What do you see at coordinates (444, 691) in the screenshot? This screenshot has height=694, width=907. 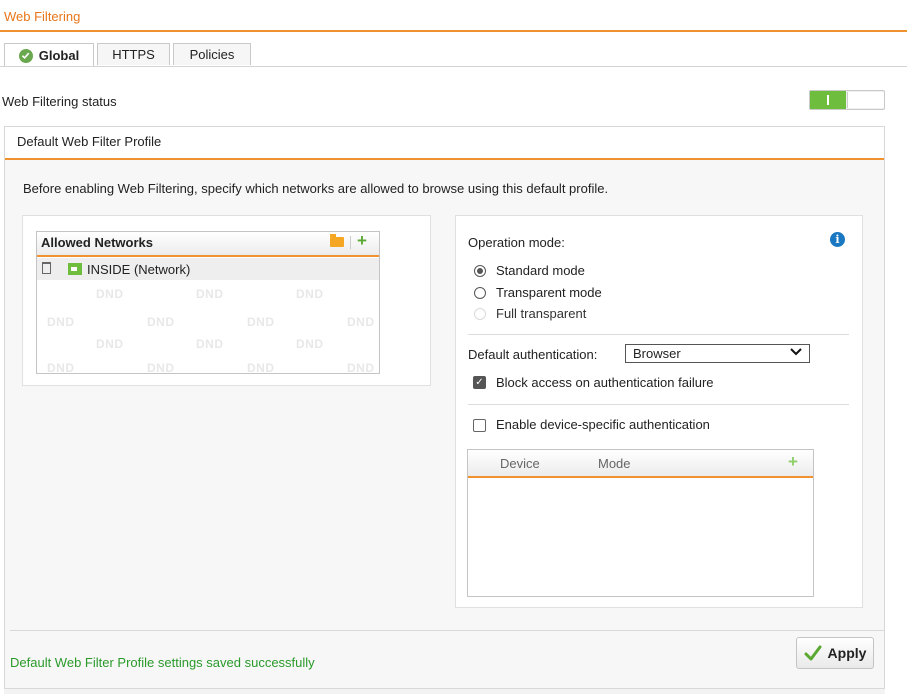 I see `next-panel-edge` at bounding box center [444, 691].